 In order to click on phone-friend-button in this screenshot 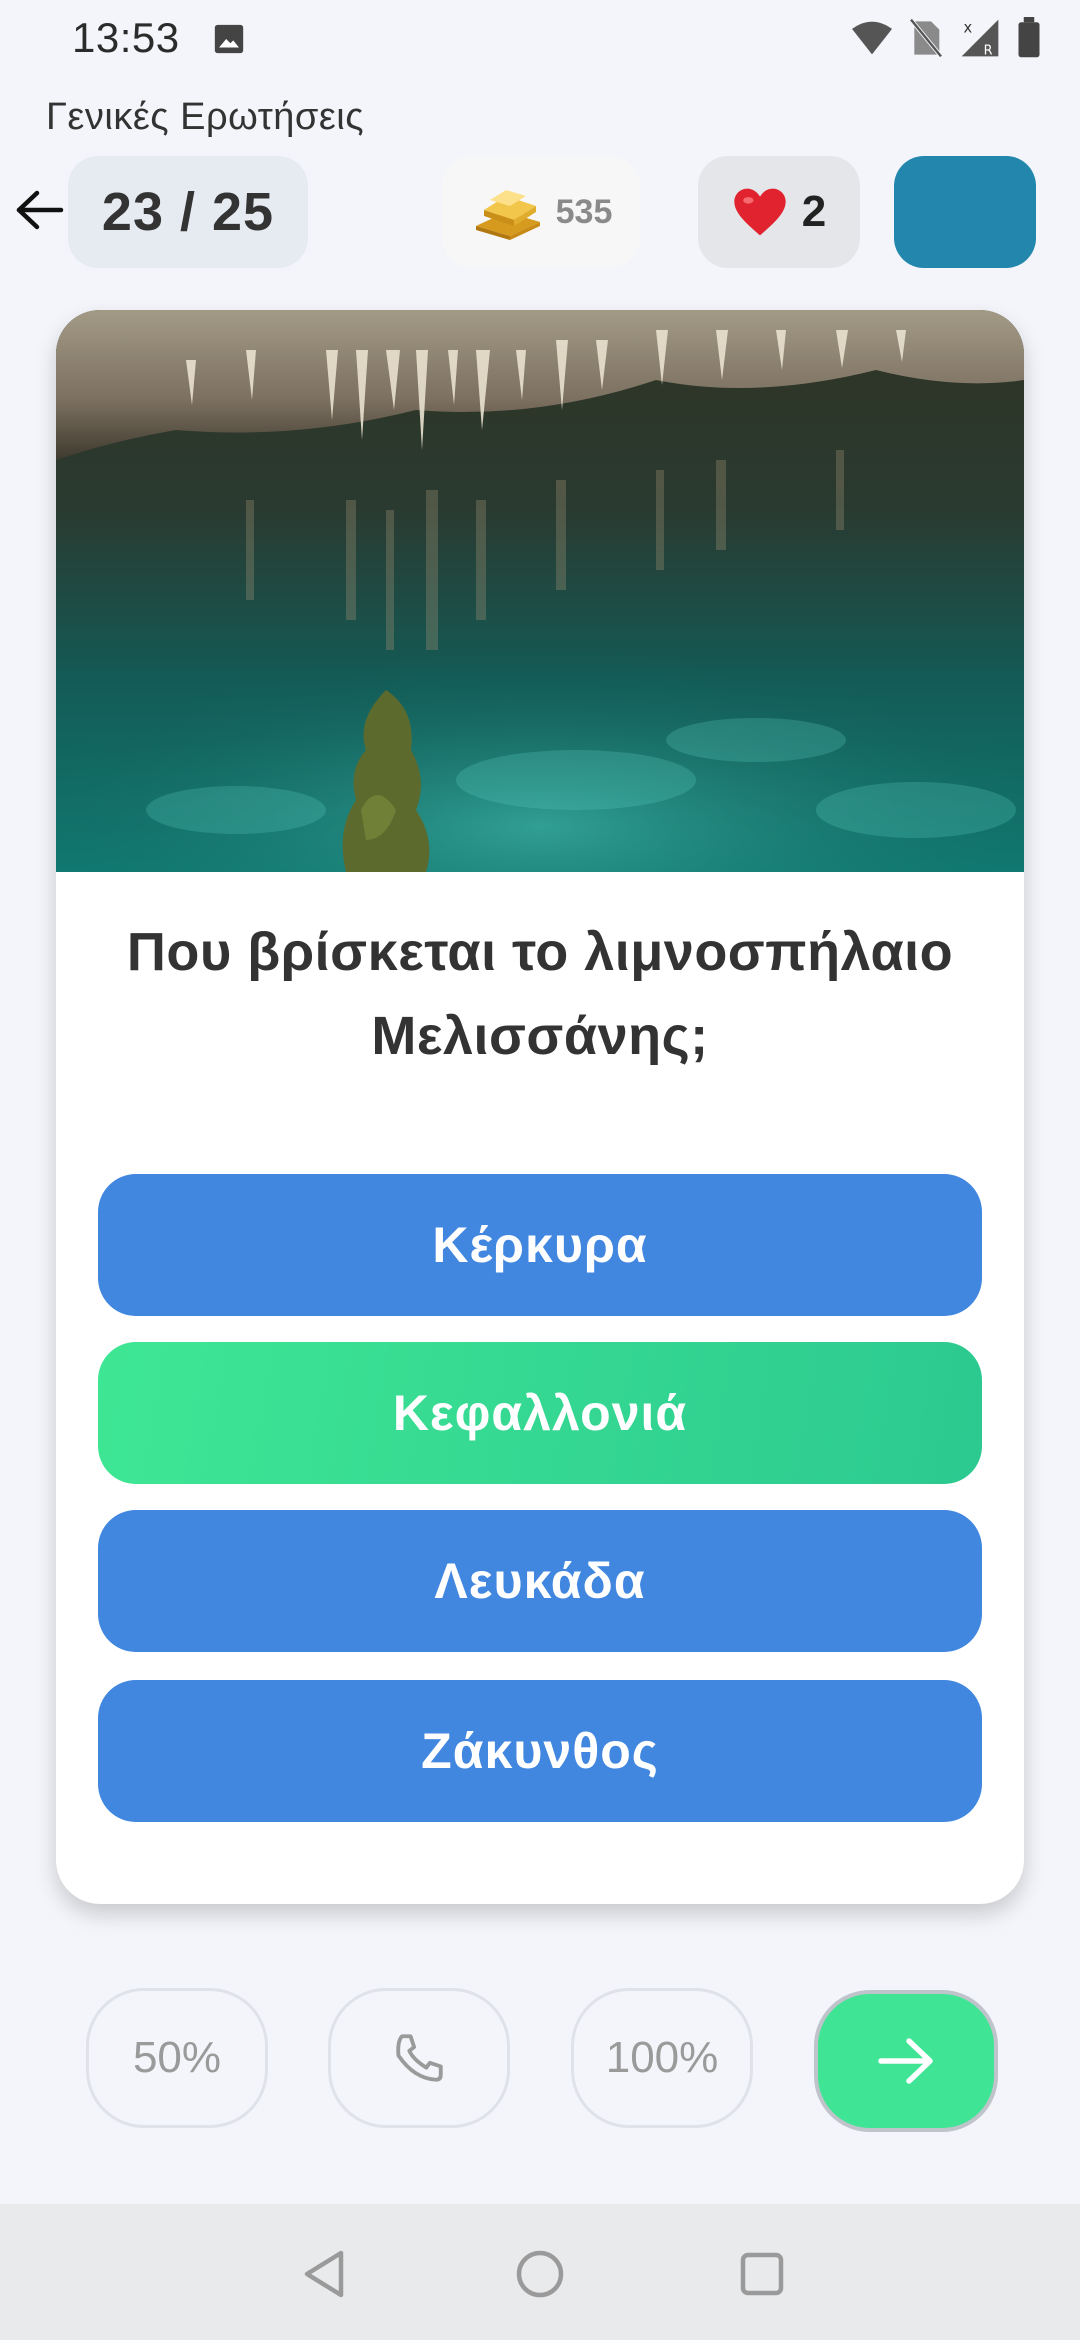, I will do `click(419, 2058)`.